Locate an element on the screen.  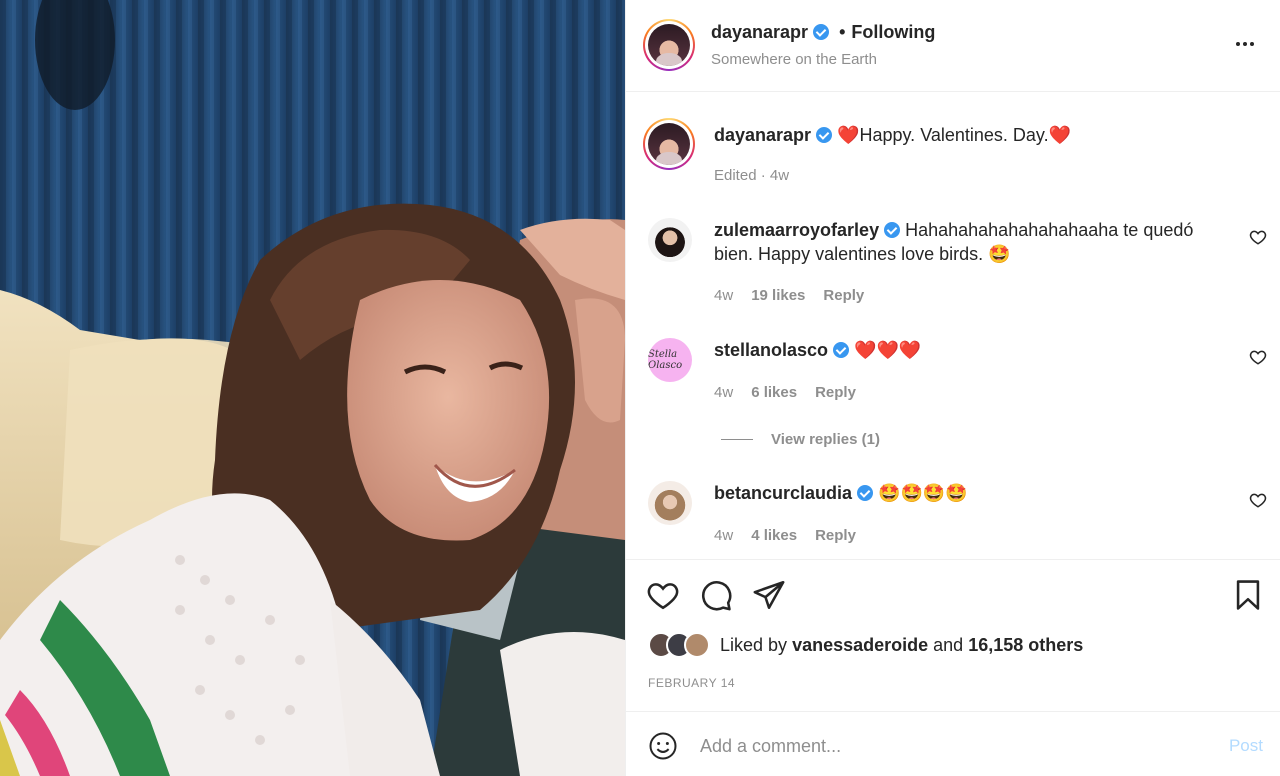
liked-by-user: vanessaderoide is located at coordinates (860, 645).